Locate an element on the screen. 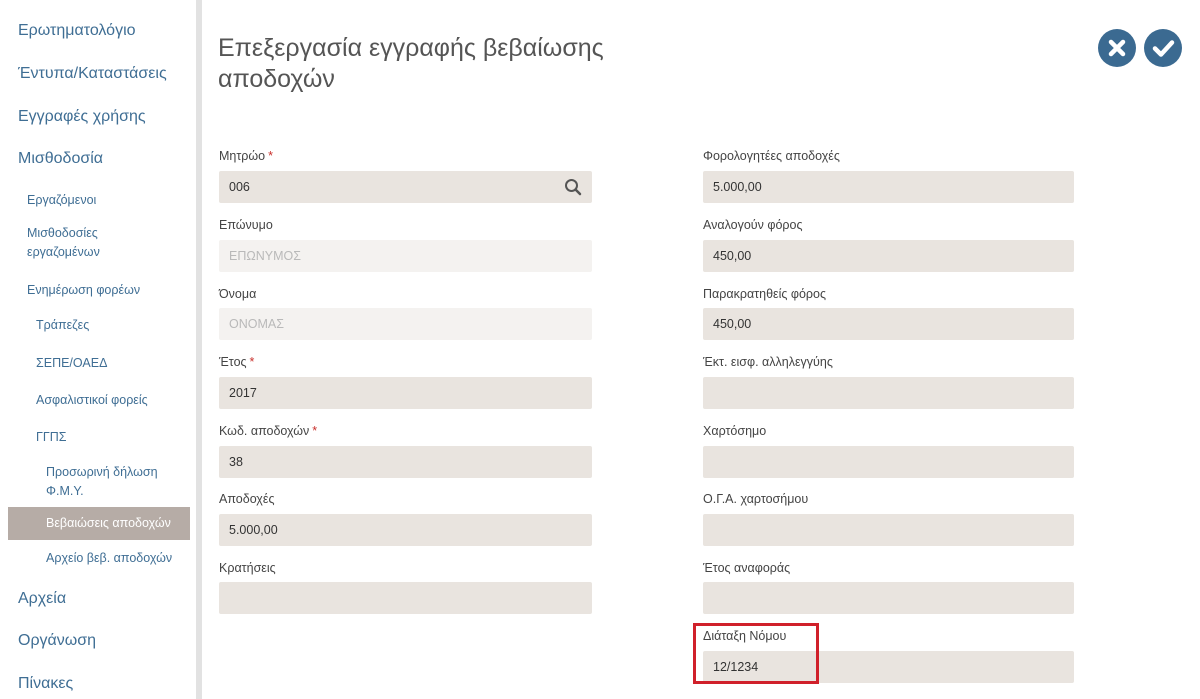 The width and height of the screenshot is (1200, 699). registry-input: 006 is located at coordinates (405, 187).